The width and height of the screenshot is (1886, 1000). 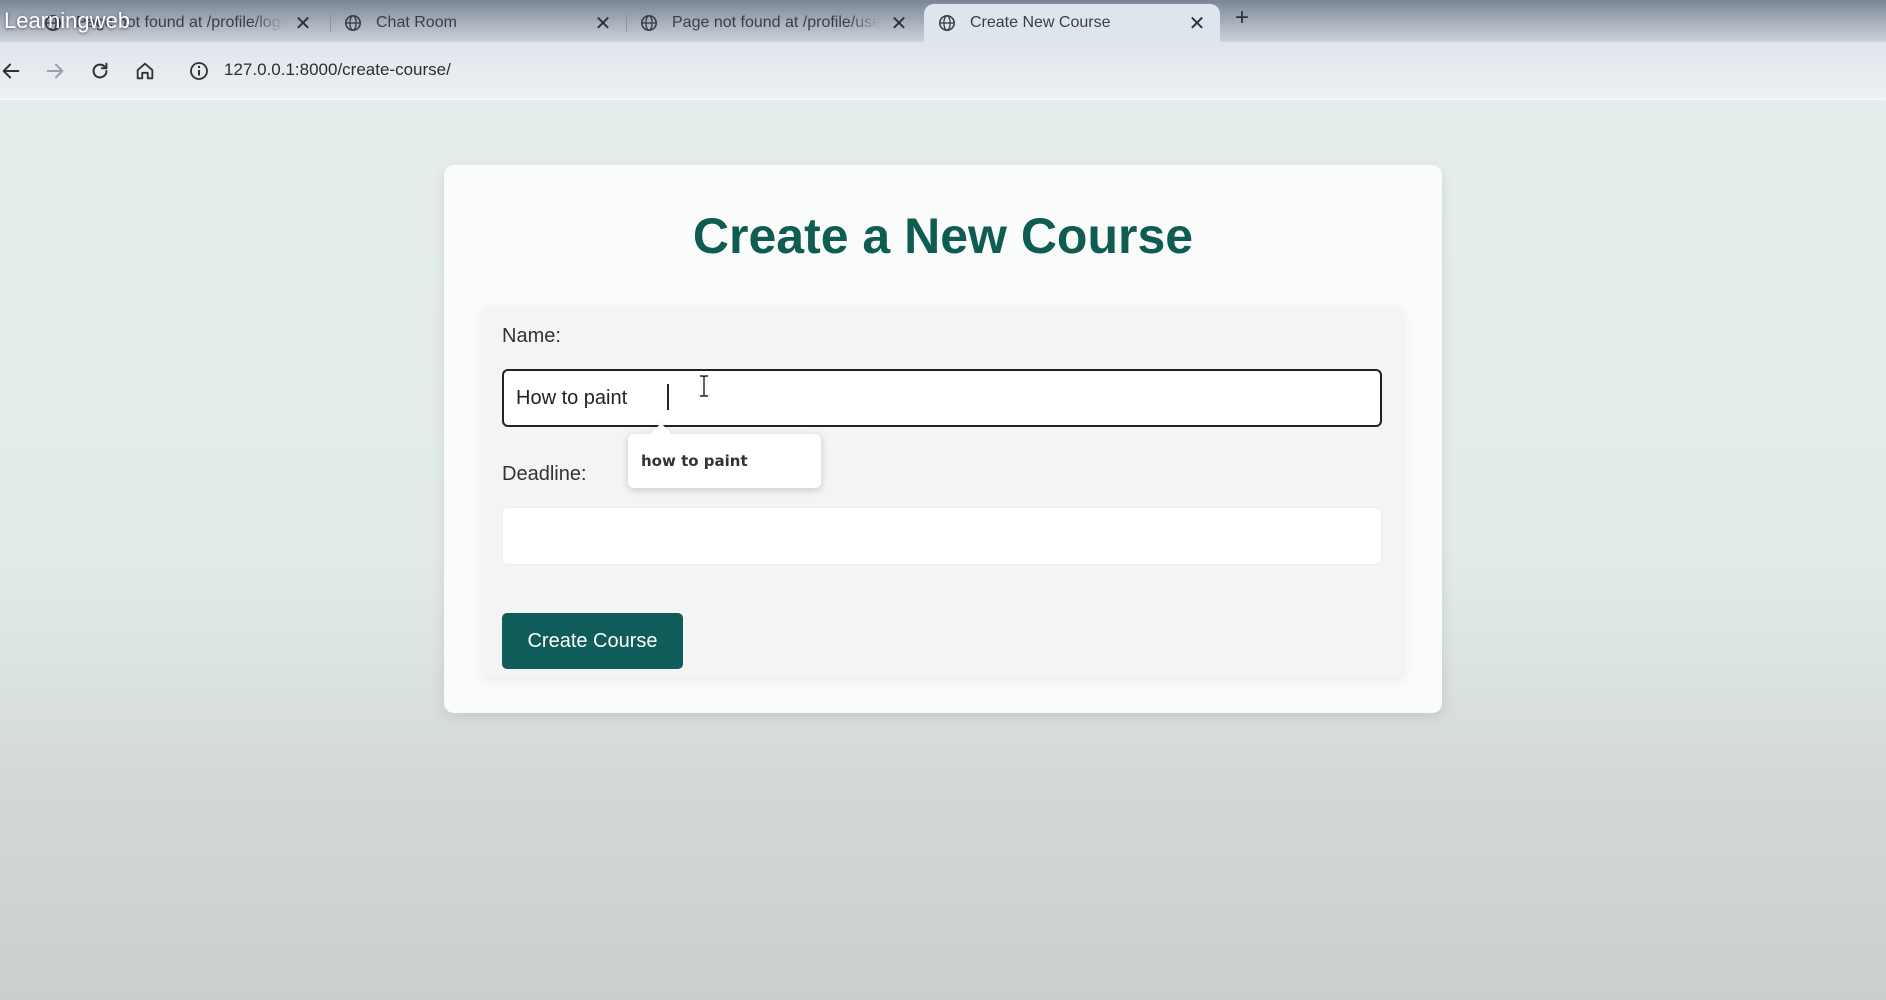 I want to click on site-info-button, so click(x=199, y=71).